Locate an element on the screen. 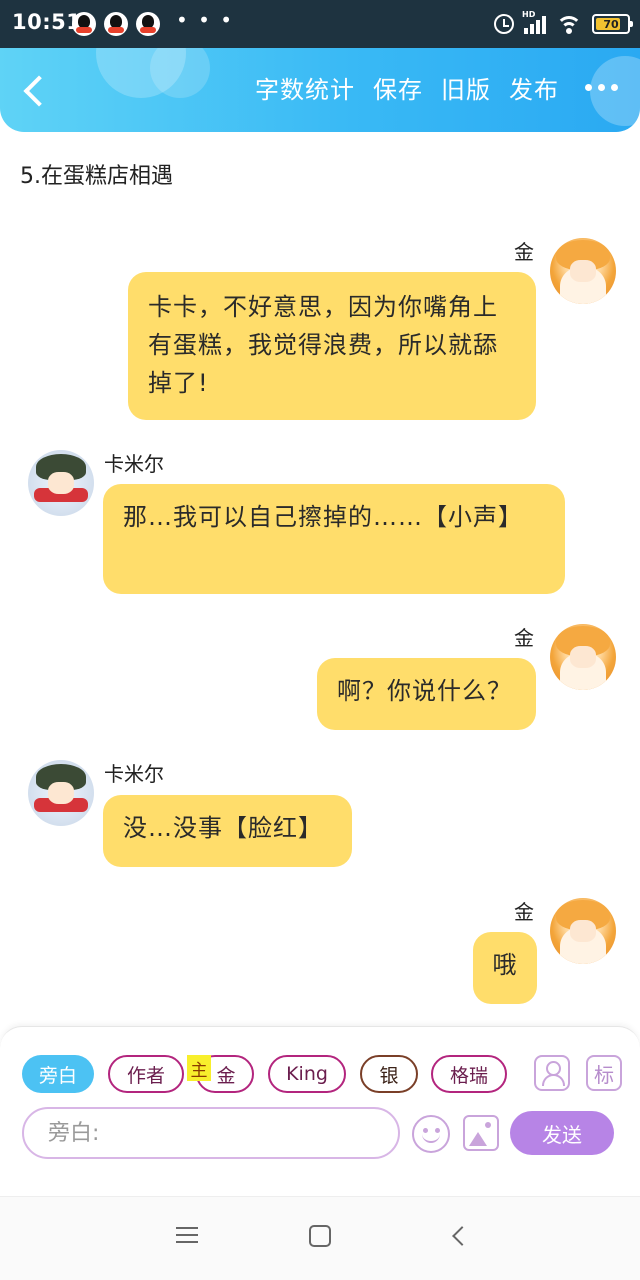 This screenshot has width=640, height=1280. header-actions: 字数统计 保存 旧版 发布 is located at coordinates (436, 87).